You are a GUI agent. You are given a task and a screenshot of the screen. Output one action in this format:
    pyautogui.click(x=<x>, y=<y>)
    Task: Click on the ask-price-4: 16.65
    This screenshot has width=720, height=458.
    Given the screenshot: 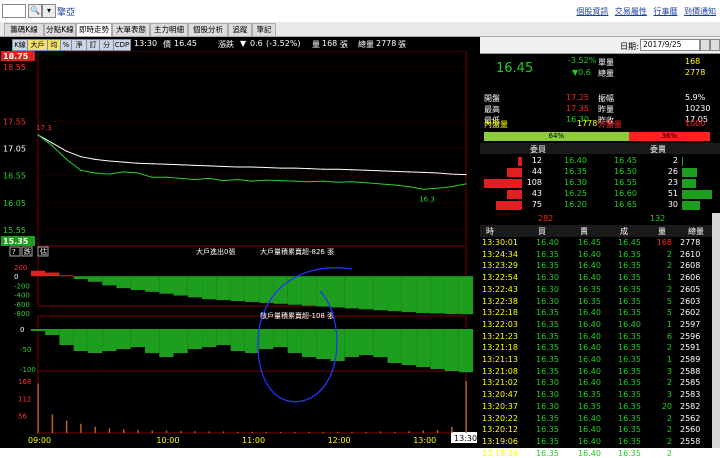 What is the action you would take?
    pyautogui.click(x=625, y=204)
    